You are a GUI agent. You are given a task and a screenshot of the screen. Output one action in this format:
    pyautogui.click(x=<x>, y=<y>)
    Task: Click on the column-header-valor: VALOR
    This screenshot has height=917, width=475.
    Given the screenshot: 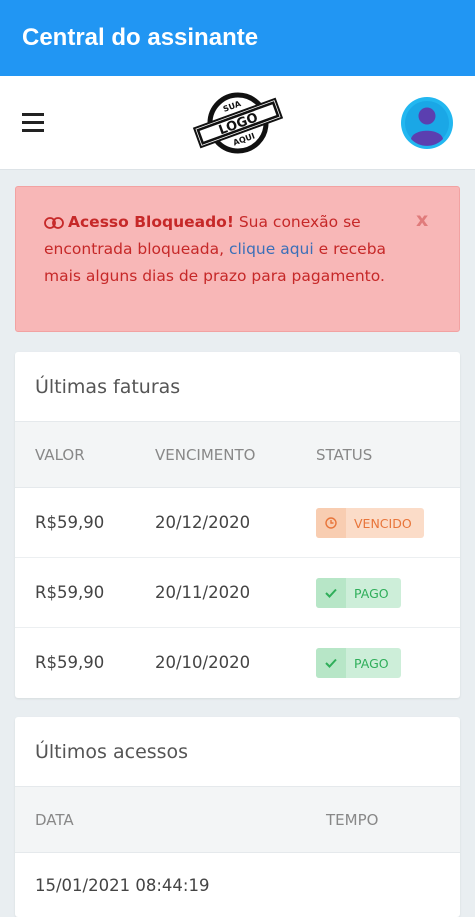 What is the action you would take?
    pyautogui.click(x=60, y=455)
    